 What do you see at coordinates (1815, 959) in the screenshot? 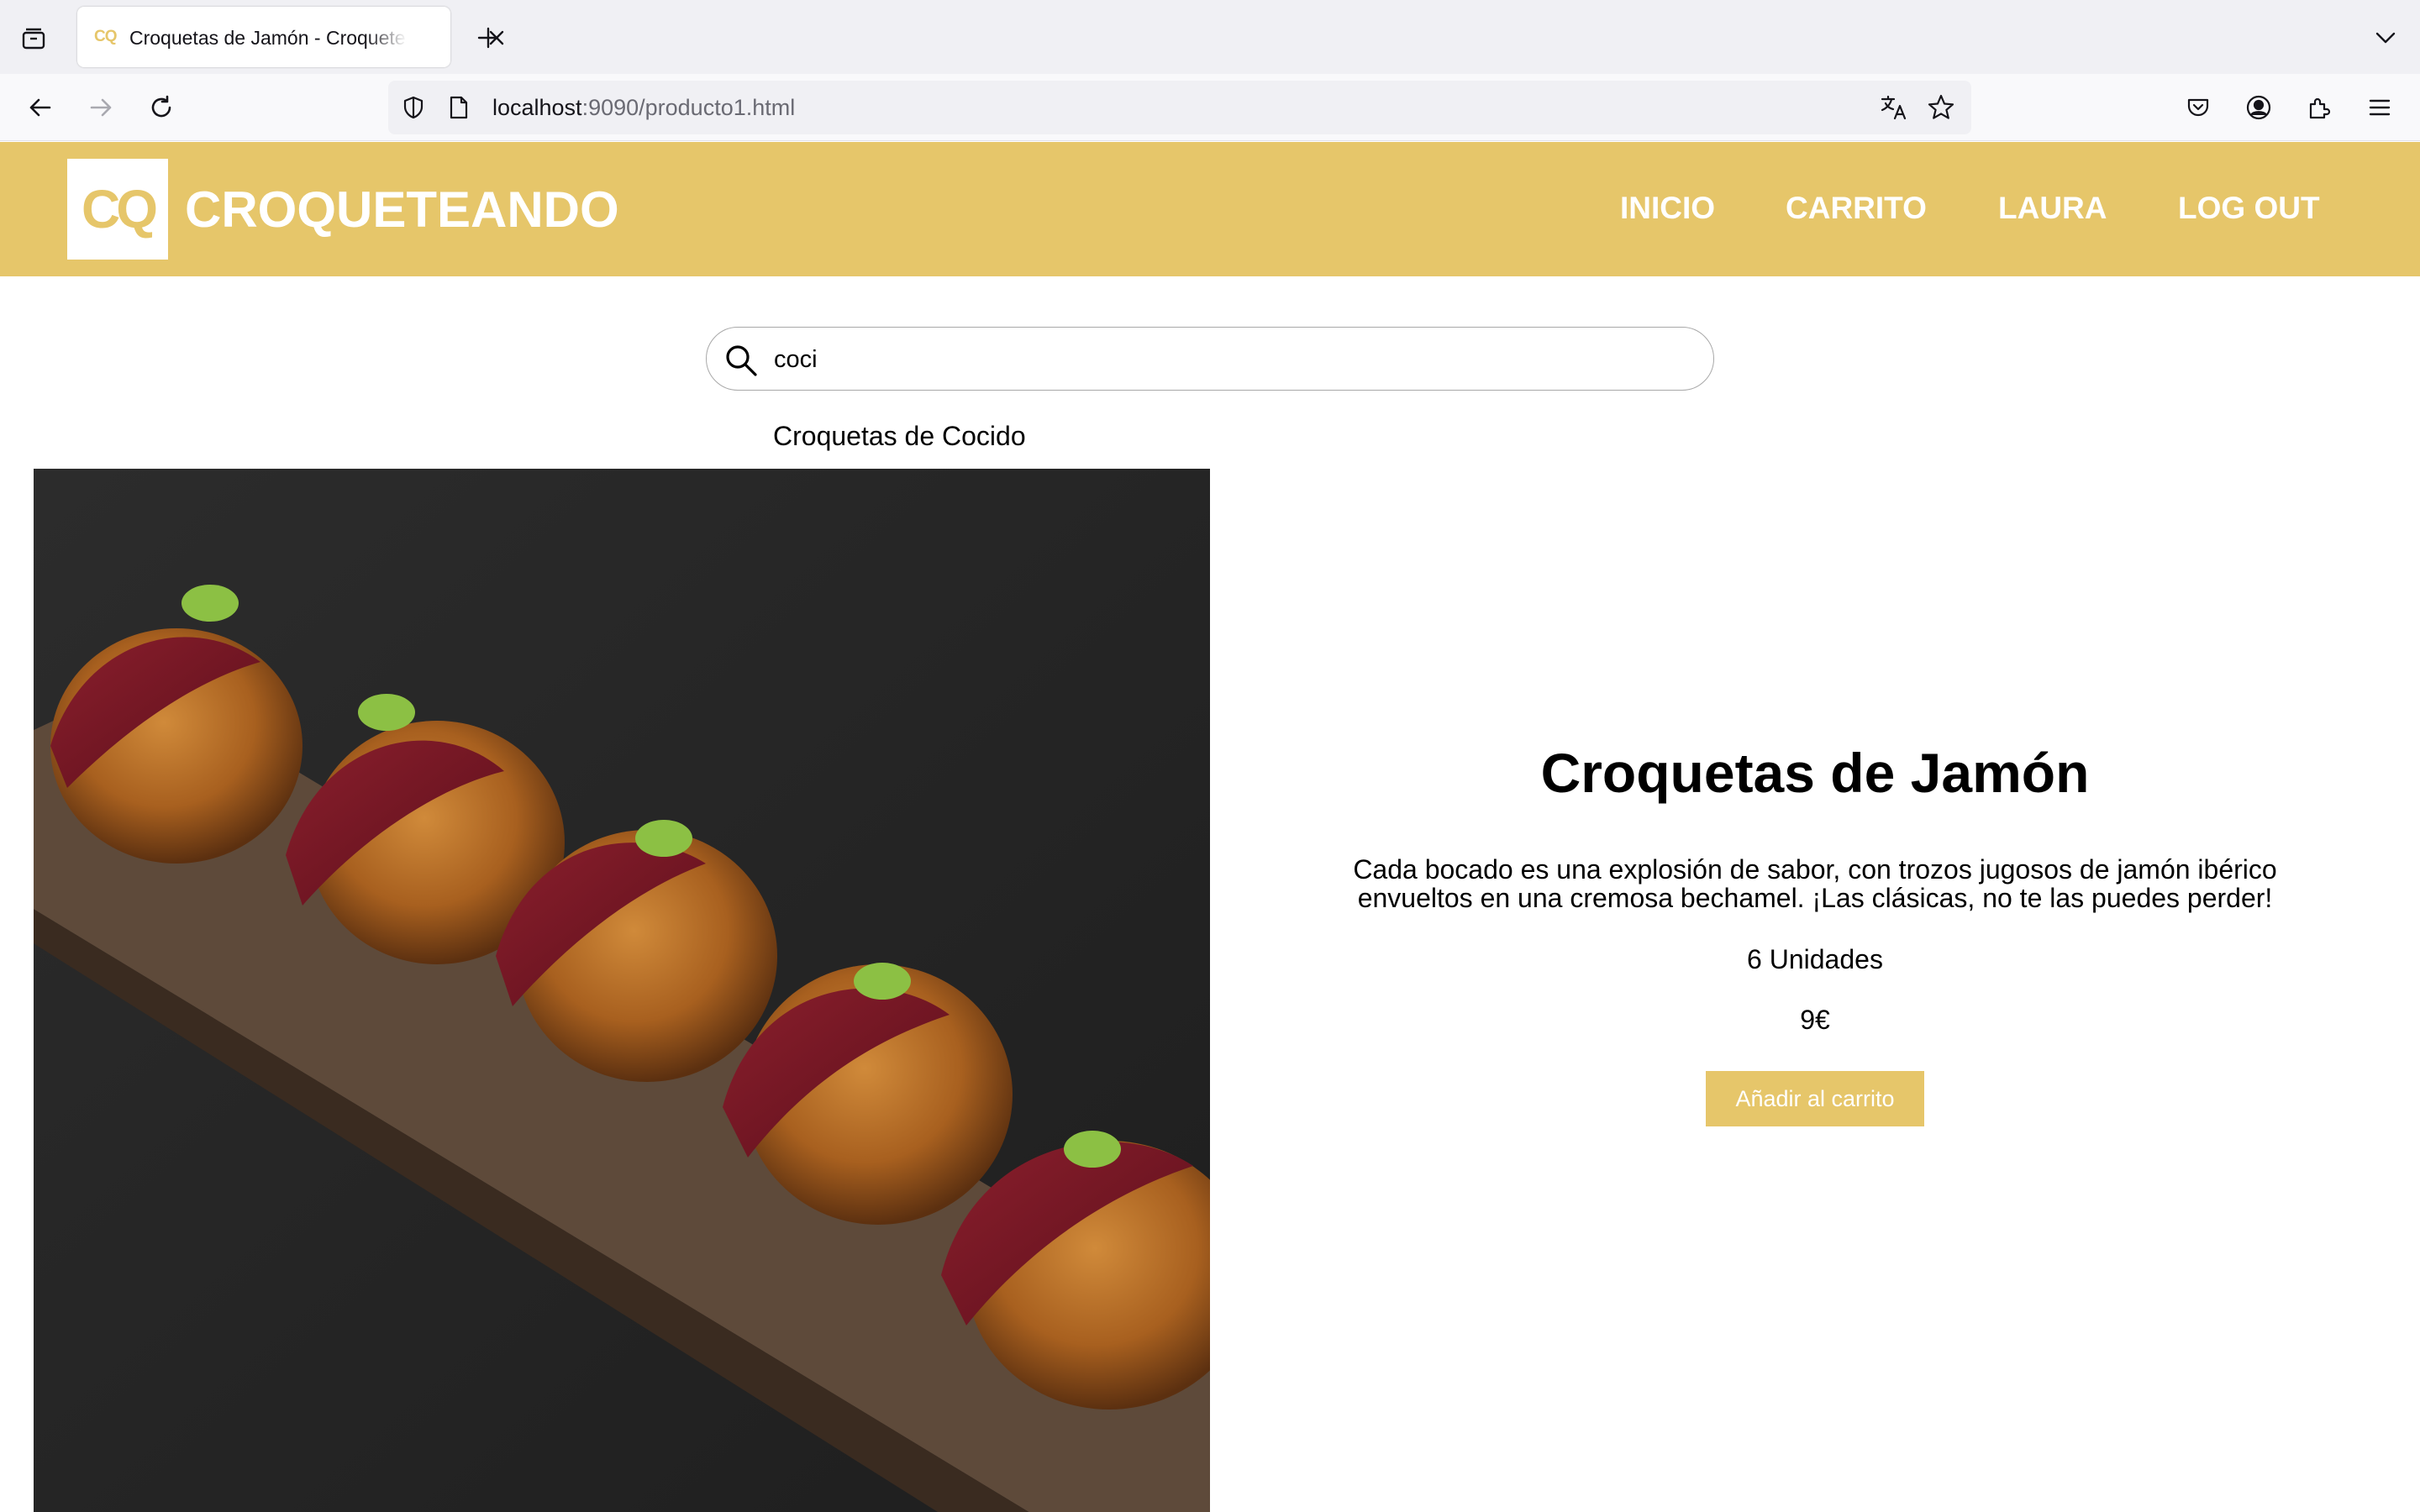
I see `product-units: 6 Unidades` at bounding box center [1815, 959].